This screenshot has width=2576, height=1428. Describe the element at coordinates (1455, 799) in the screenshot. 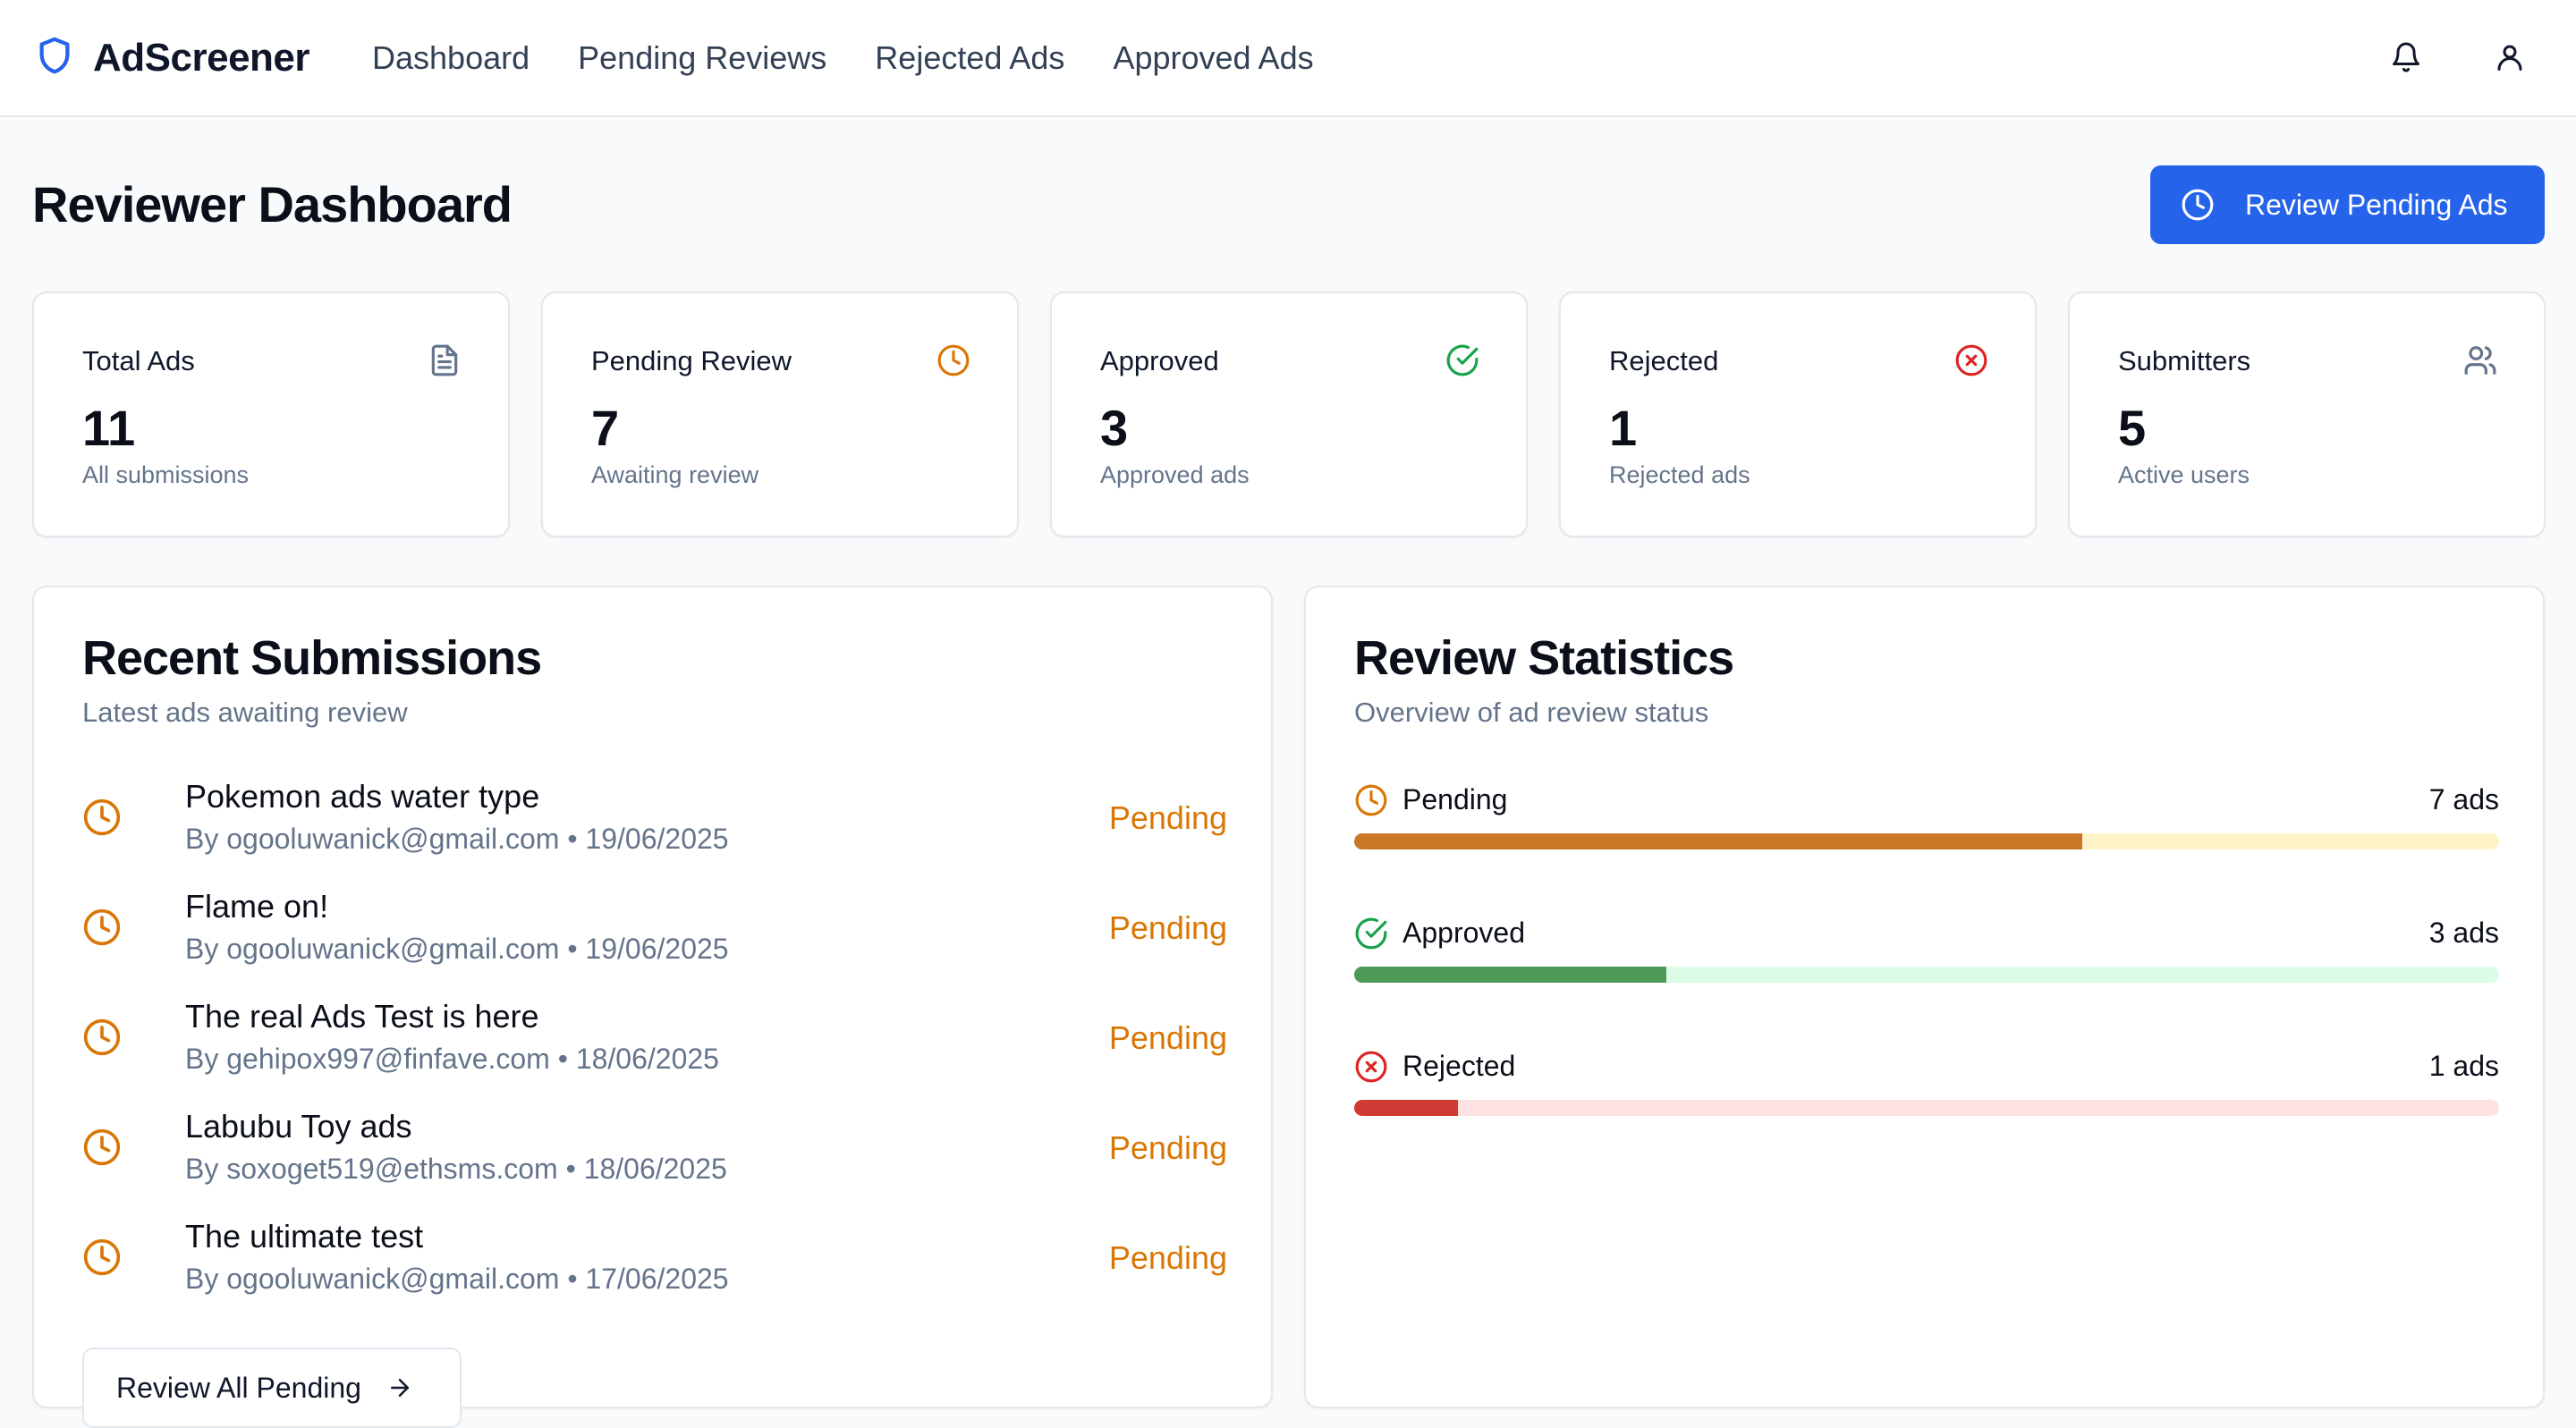

I see `stat-row-label: Pending` at that location.